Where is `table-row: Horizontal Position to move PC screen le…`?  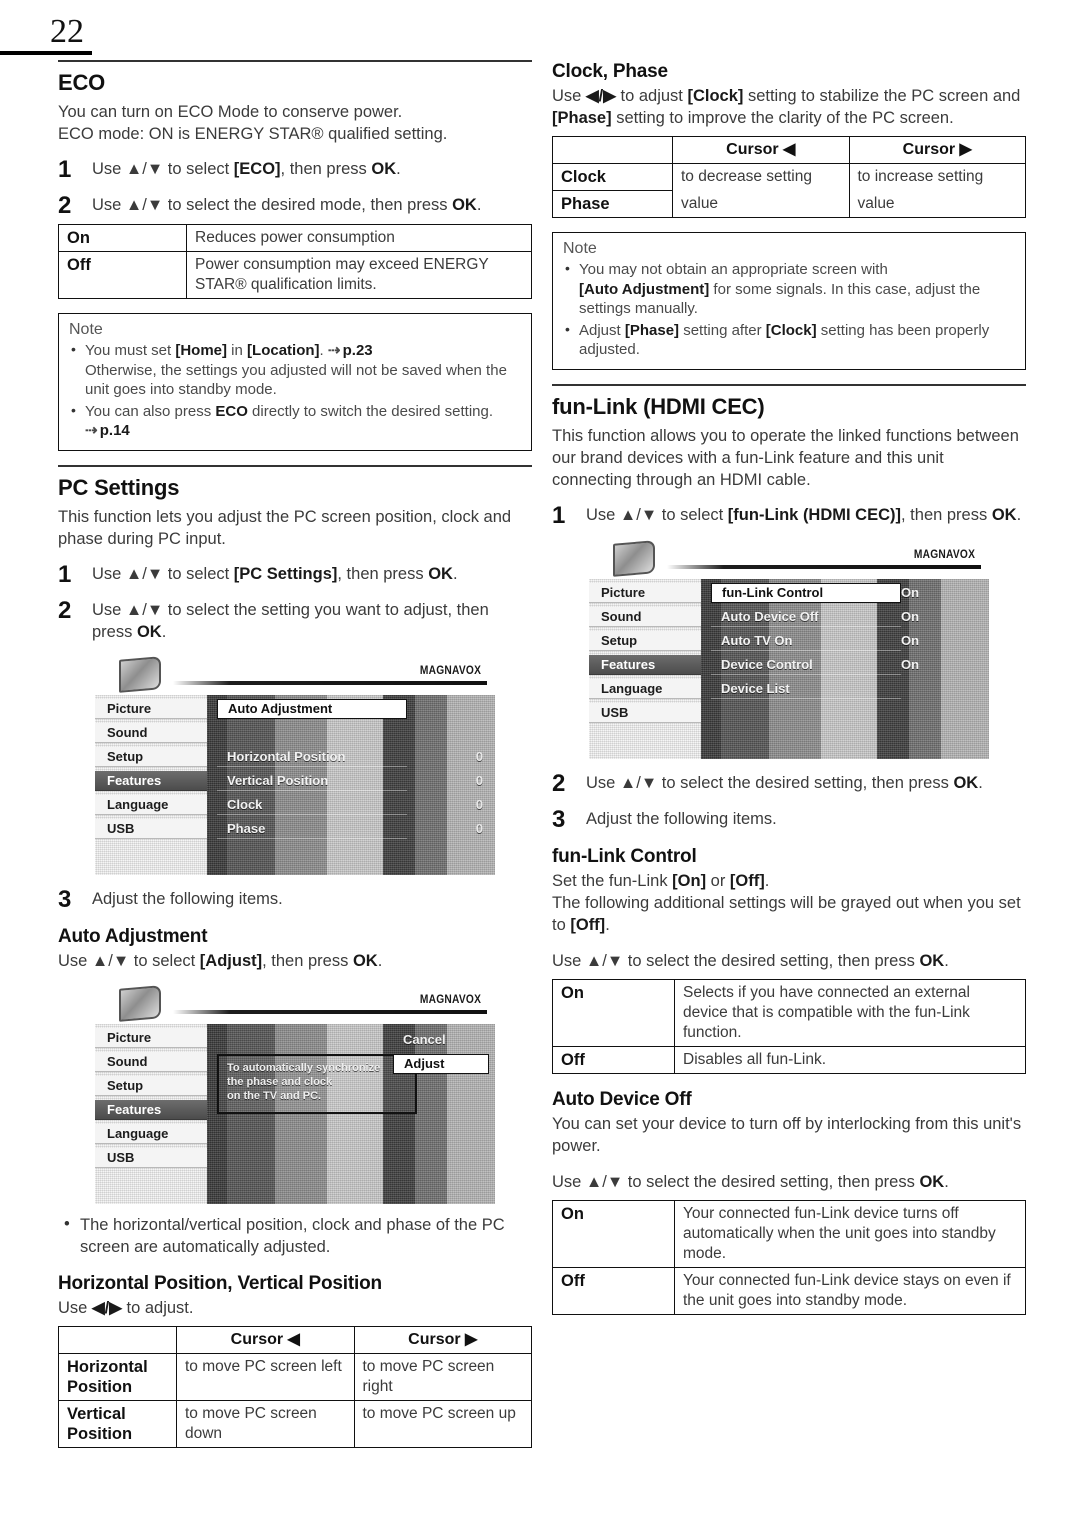 table-row: Horizontal Position to move PC screen le… is located at coordinates (295, 1376).